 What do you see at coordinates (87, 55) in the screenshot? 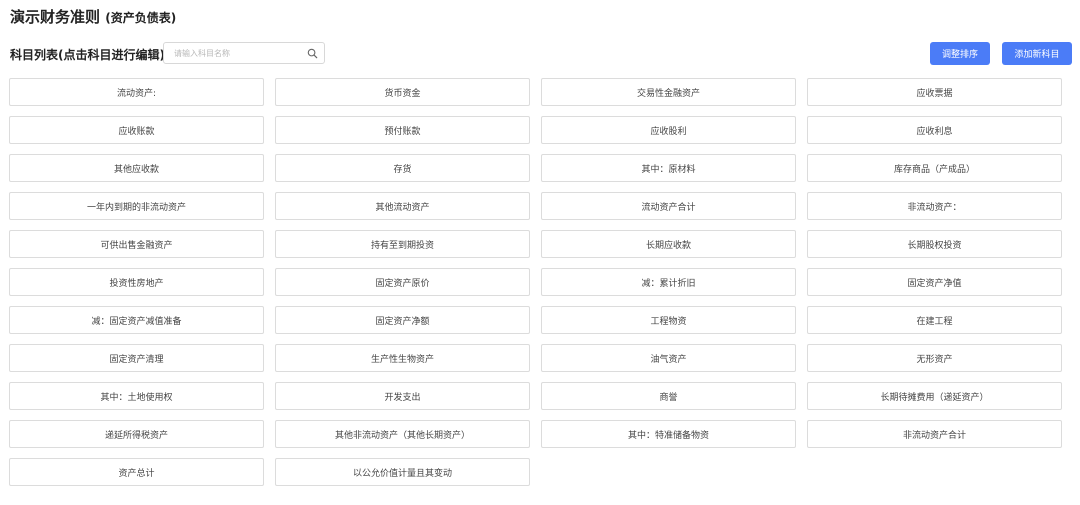
I see `subject-list-title: 科目列表(点击科目进行编辑)` at bounding box center [87, 55].